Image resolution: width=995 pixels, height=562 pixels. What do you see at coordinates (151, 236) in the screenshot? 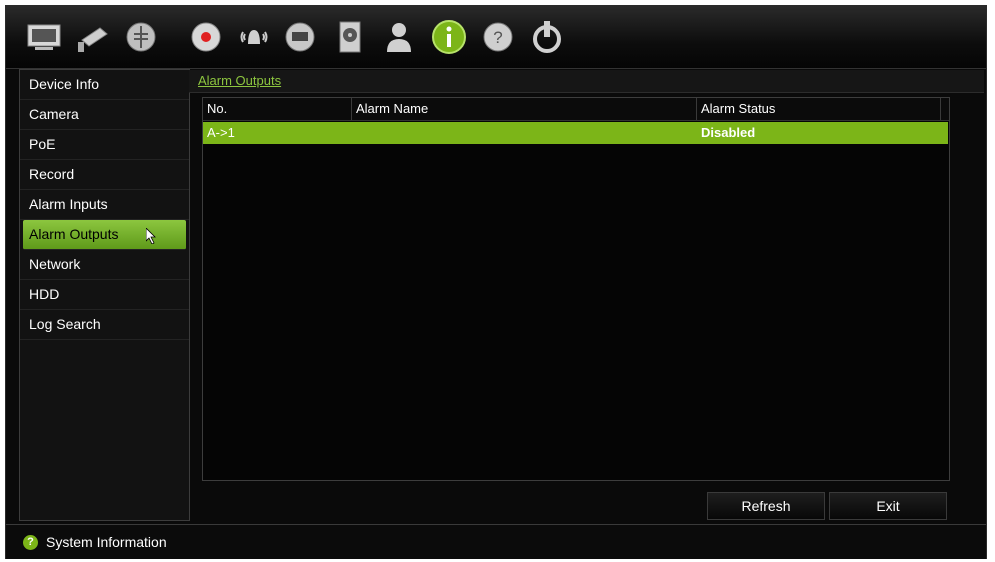
I see `mouse-cursor-icon` at bounding box center [151, 236].